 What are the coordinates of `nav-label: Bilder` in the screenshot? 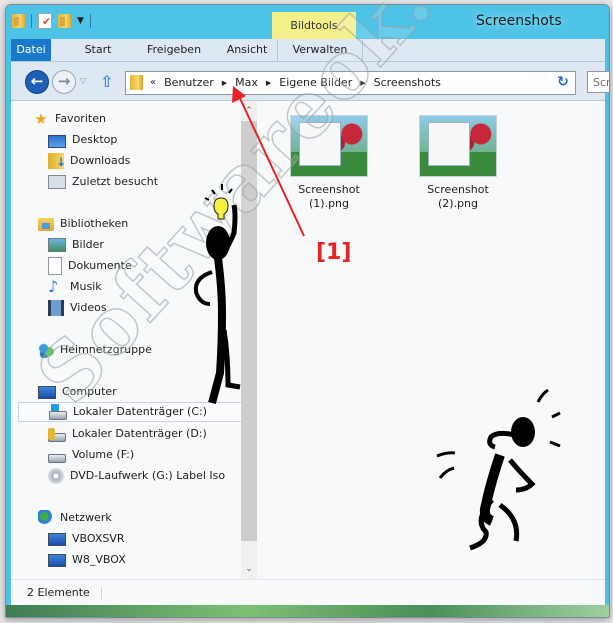 It's located at (88, 244).